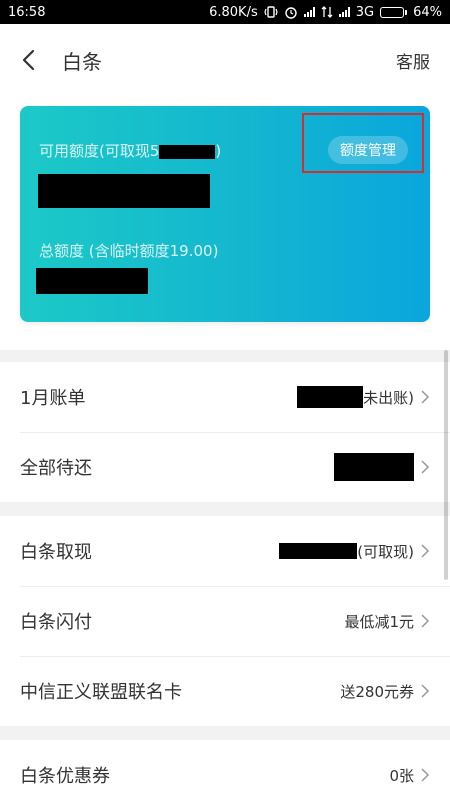 This screenshot has width=450, height=800. I want to click on available-credit-suffix: ), so click(218, 151).